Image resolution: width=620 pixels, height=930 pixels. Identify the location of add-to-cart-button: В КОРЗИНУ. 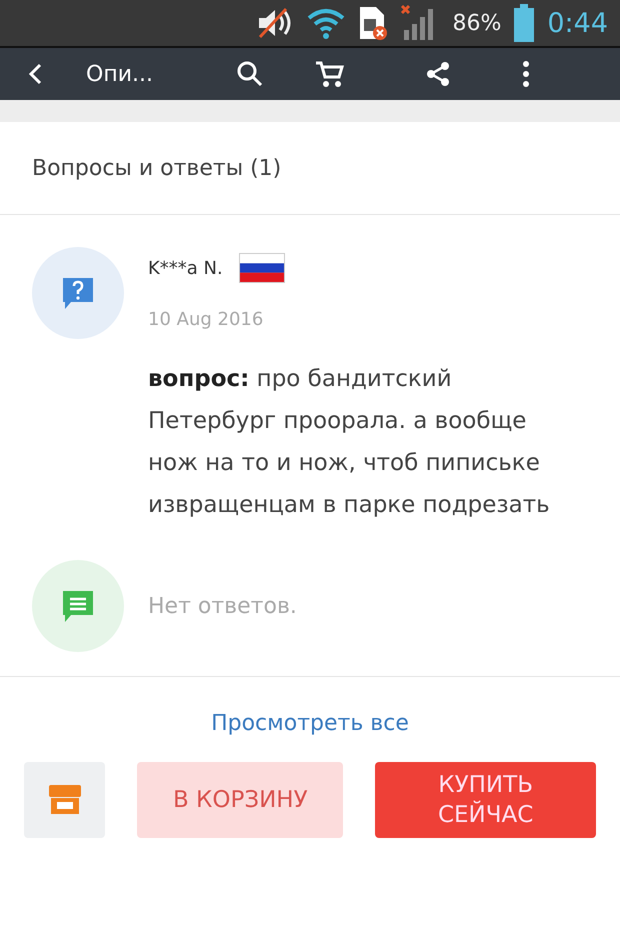
(240, 800).